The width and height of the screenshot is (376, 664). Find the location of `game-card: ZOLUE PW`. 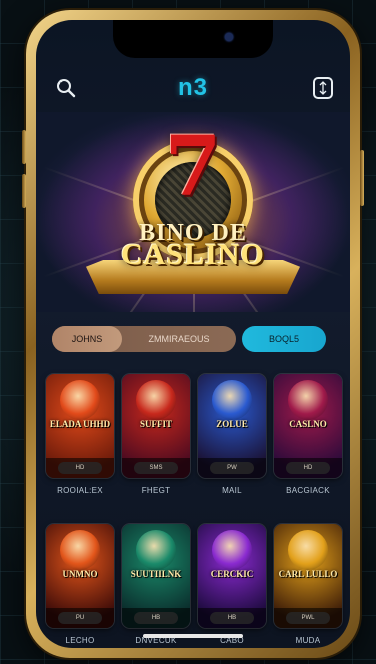

game-card: ZOLUE PW is located at coordinates (232, 426).